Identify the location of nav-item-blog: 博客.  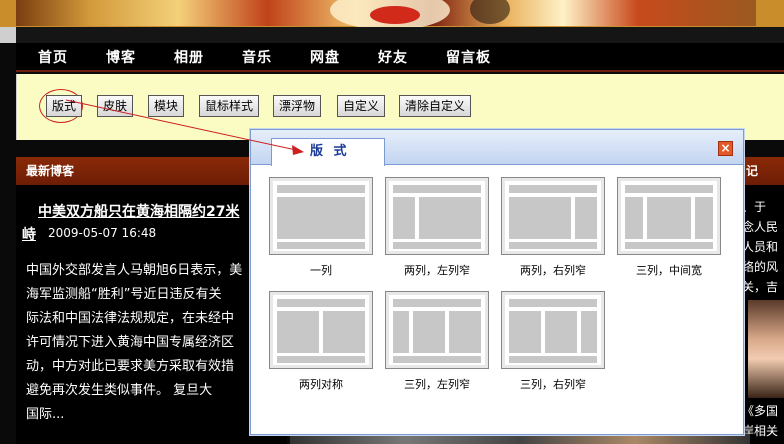
(121, 57).